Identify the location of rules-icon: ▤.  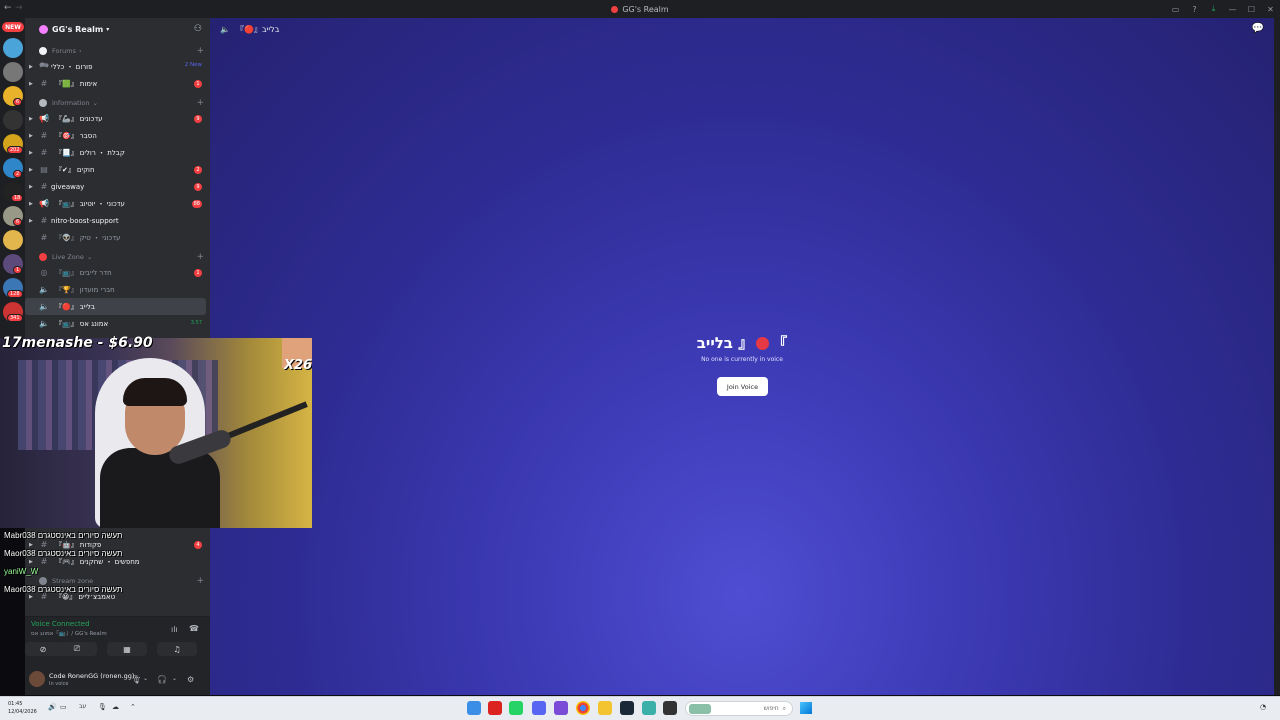
(44, 169).